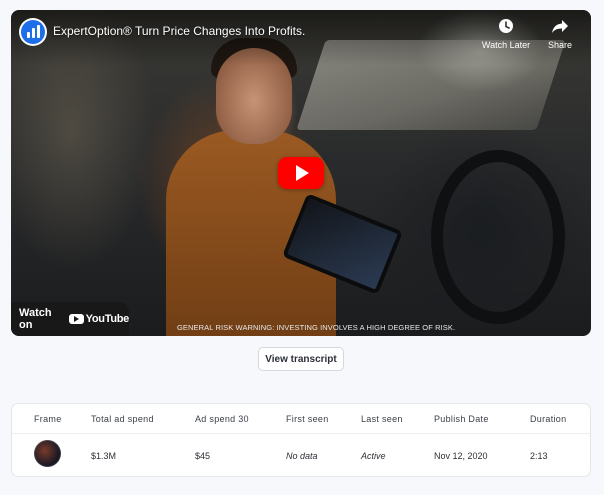 Image resolution: width=604 pixels, height=495 pixels. What do you see at coordinates (506, 26) in the screenshot?
I see `clock-icon` at bounding box center [506, 26].